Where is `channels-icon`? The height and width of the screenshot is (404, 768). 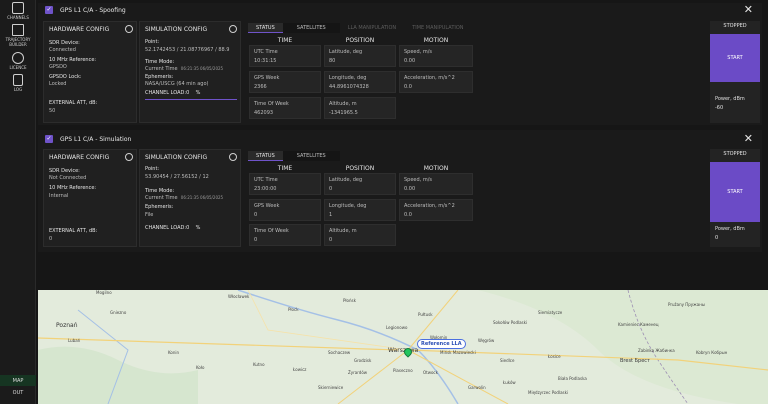 channels-icon is located at coordinates (18, 8).